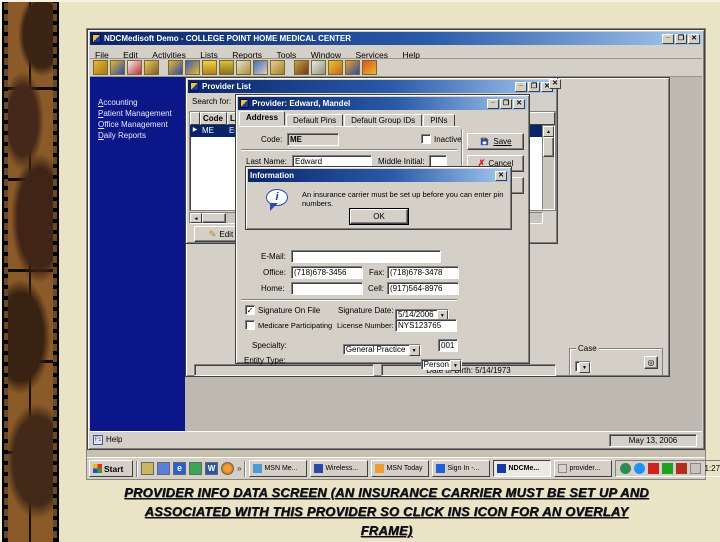  I want to click on sidebar-item-accounting: Accounting, so click(137, 102).